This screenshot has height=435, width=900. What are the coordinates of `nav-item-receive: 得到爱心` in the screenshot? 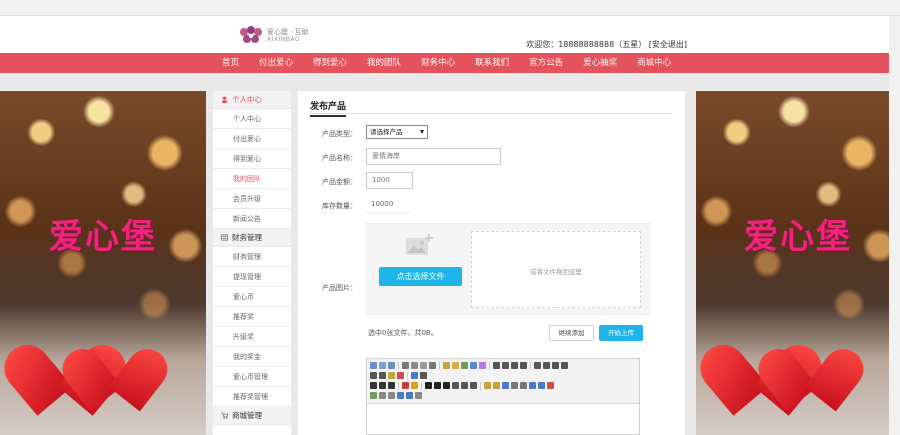 It's located at (330, 63).